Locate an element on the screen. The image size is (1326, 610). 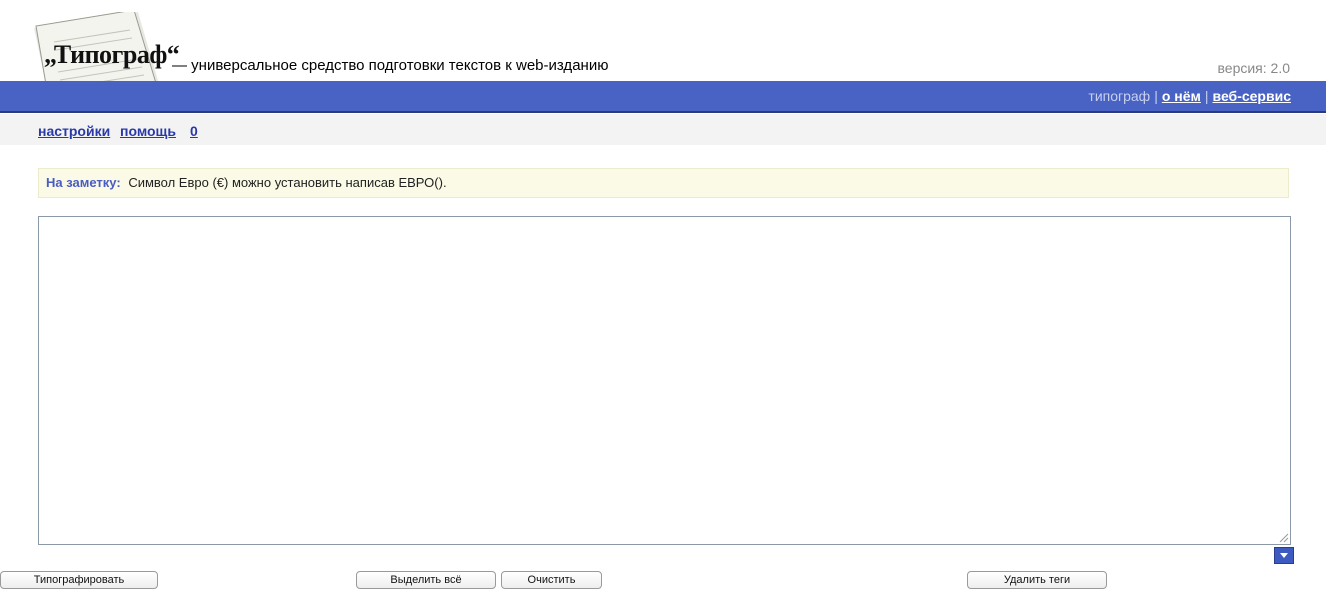
typograph-button: Типографировать is located at coordinates (79, 580).